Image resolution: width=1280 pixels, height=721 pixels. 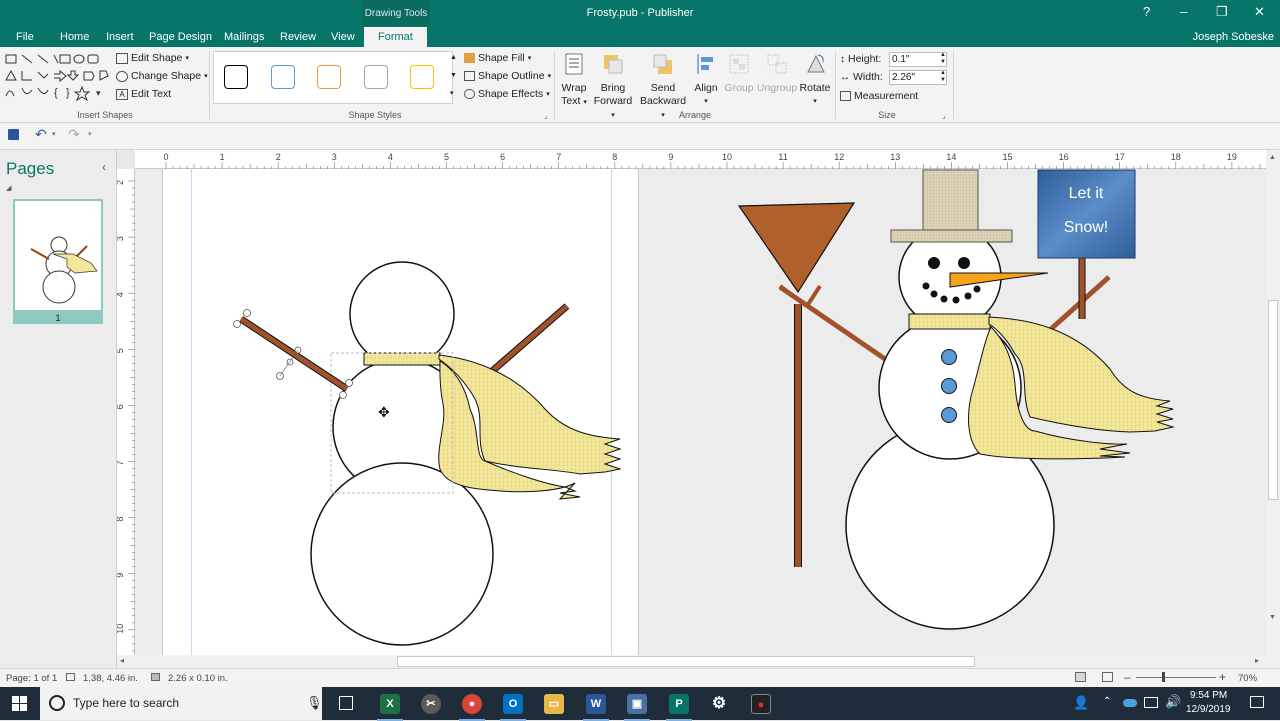 I want to click on zoom-out-icon: –, so click(x=1127, y=677).